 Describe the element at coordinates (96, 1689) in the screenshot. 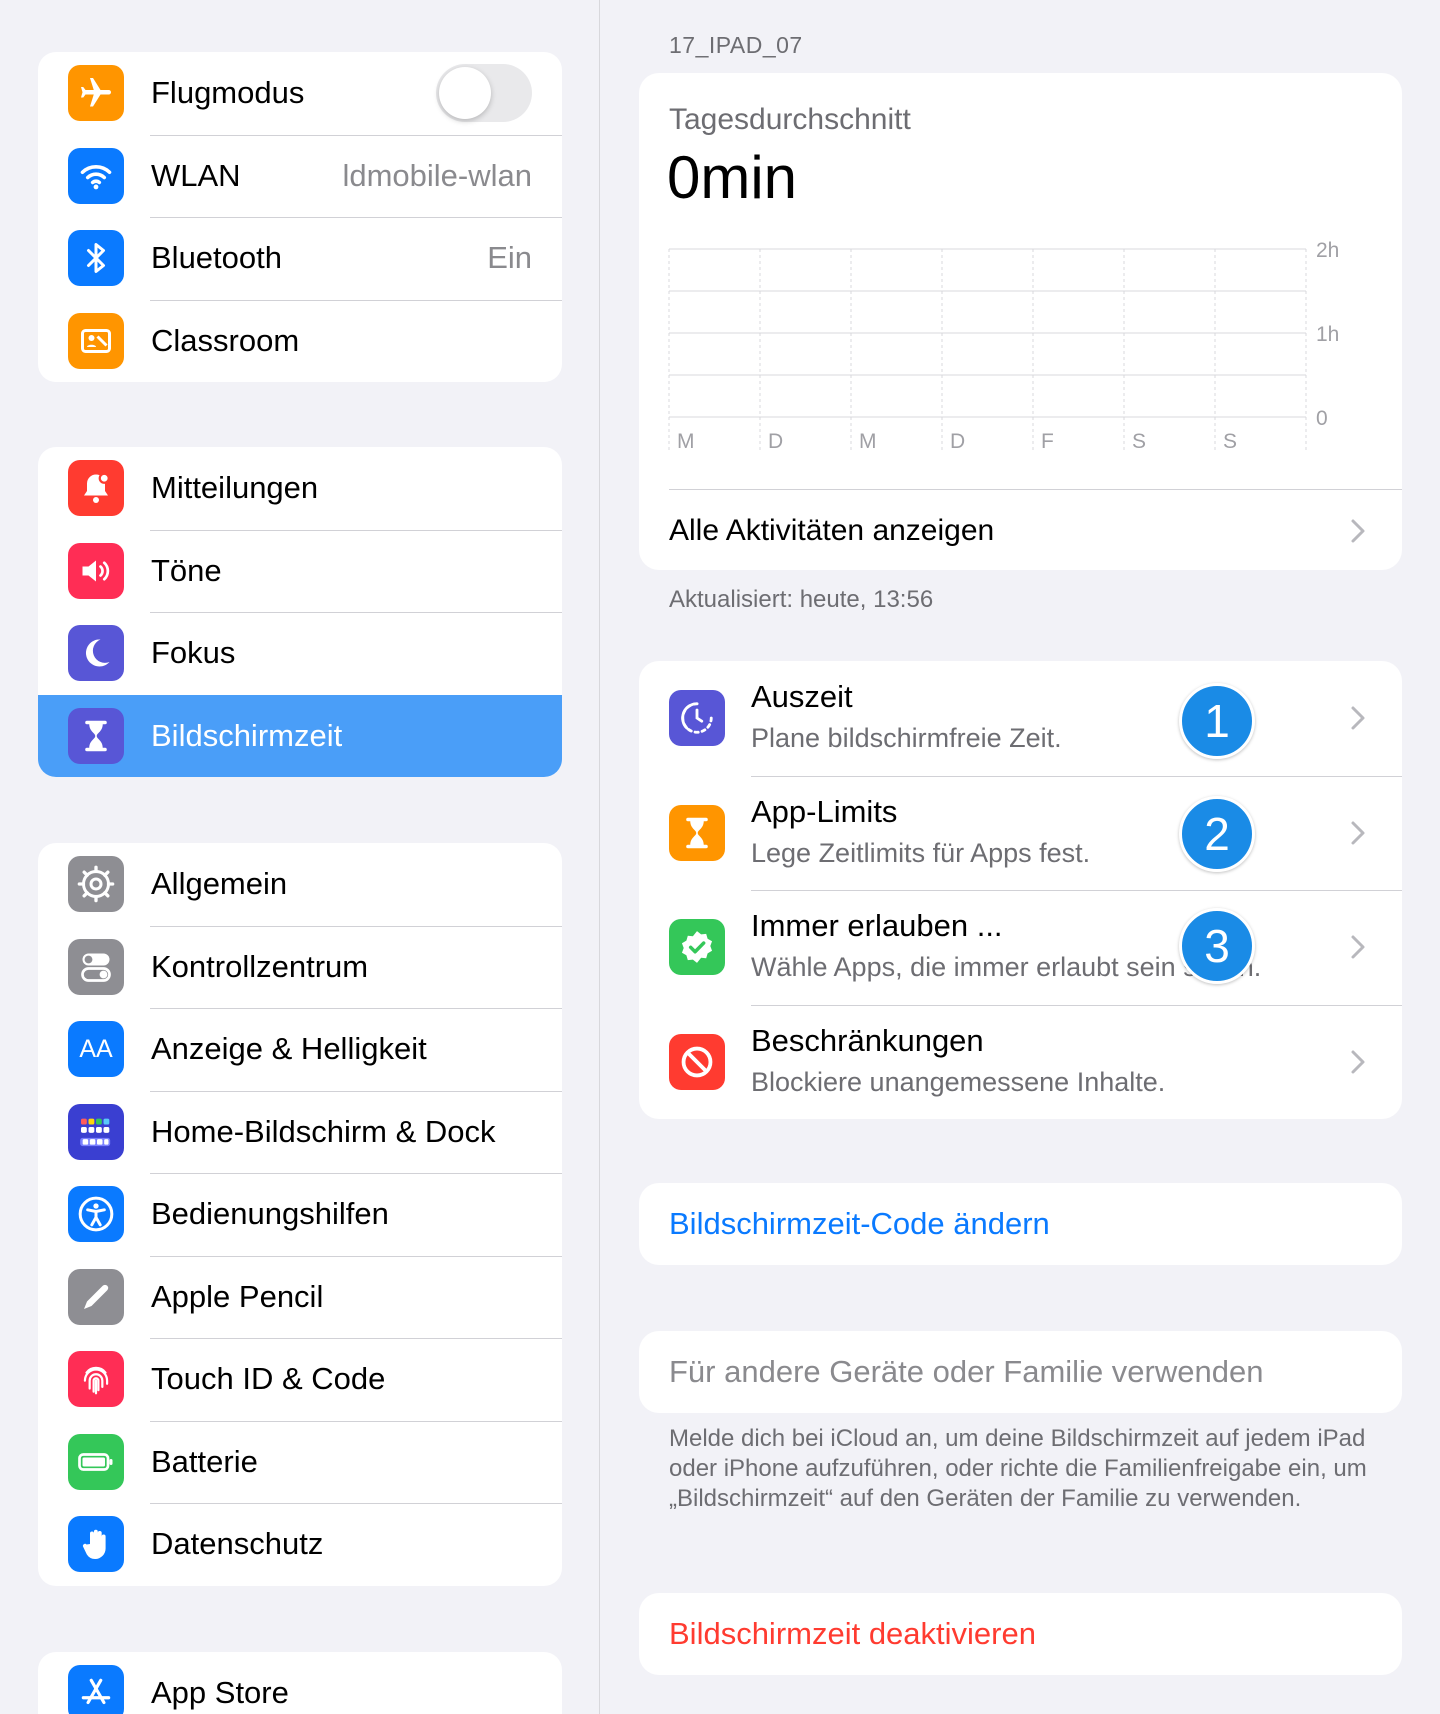

I see `app-store-icon` at that location.